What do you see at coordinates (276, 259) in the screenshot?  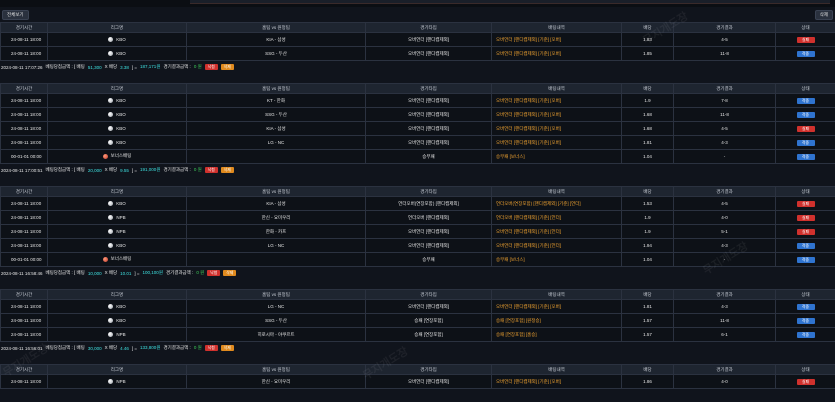 I see `match-teams` at bounding box center [276, 259].